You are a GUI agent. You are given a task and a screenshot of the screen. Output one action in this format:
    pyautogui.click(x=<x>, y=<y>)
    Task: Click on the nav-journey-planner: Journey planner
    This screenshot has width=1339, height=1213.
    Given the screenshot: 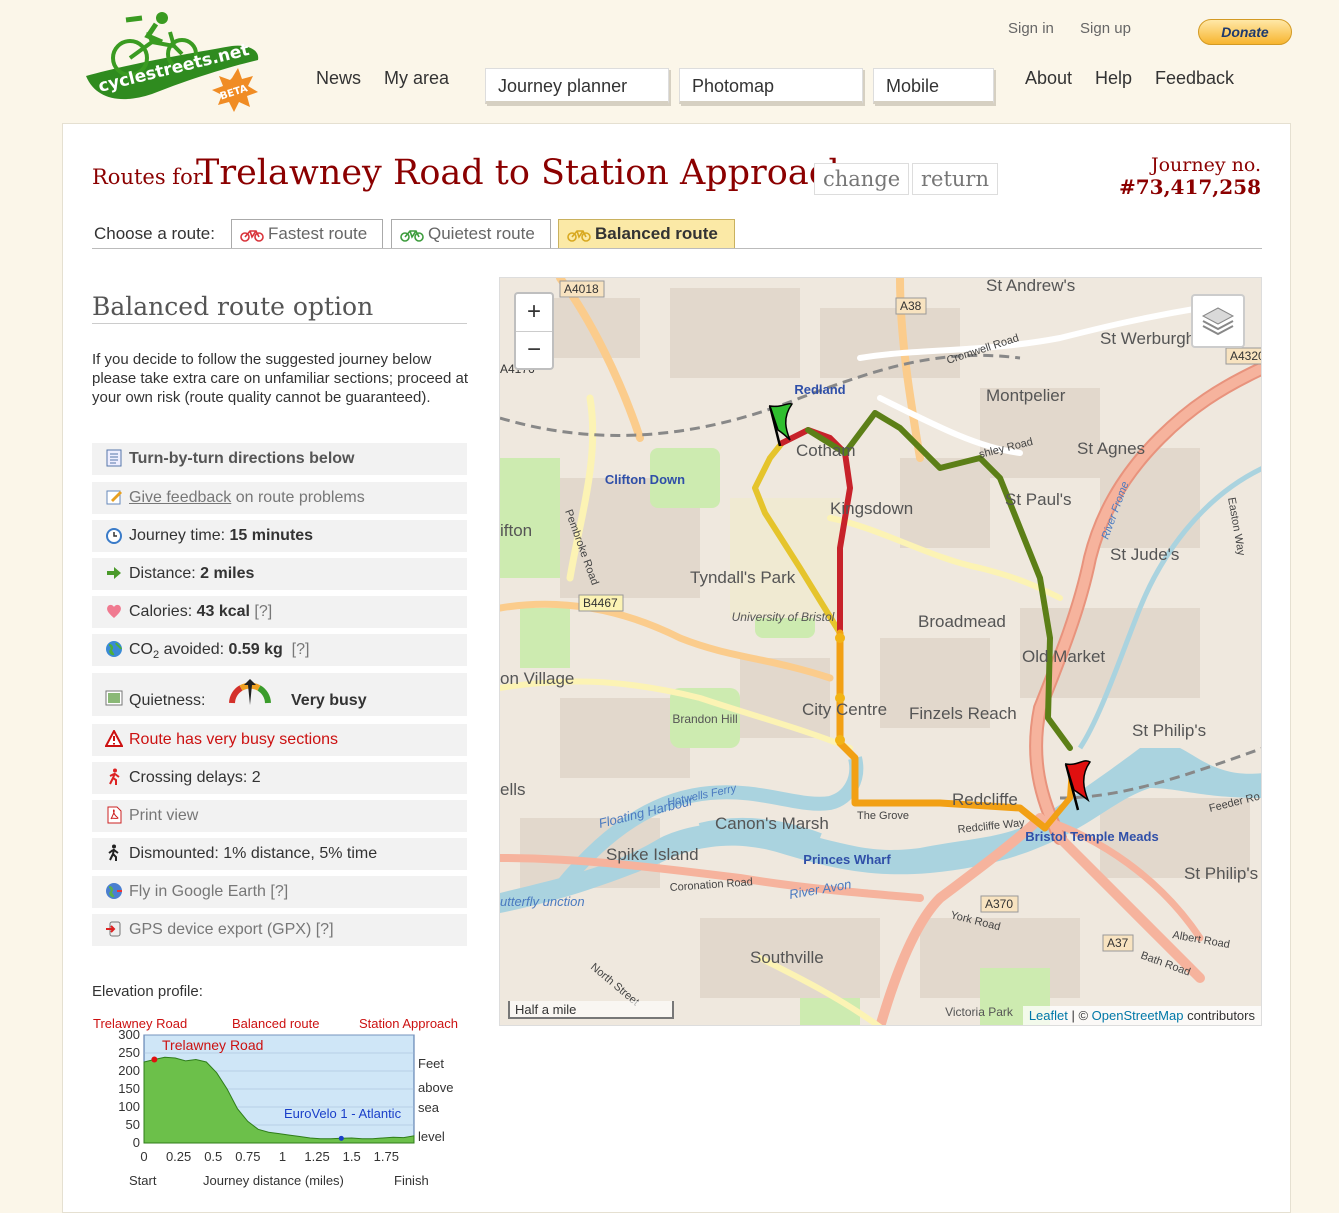 What is the action you would take?
    pyautogui.click(x=577, y=86)
    